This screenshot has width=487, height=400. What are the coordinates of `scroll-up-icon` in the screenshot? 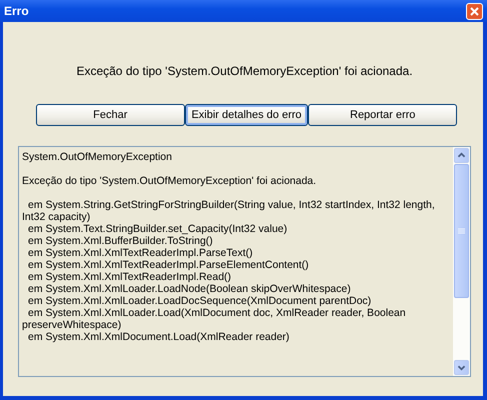 It's located at (461, 155).